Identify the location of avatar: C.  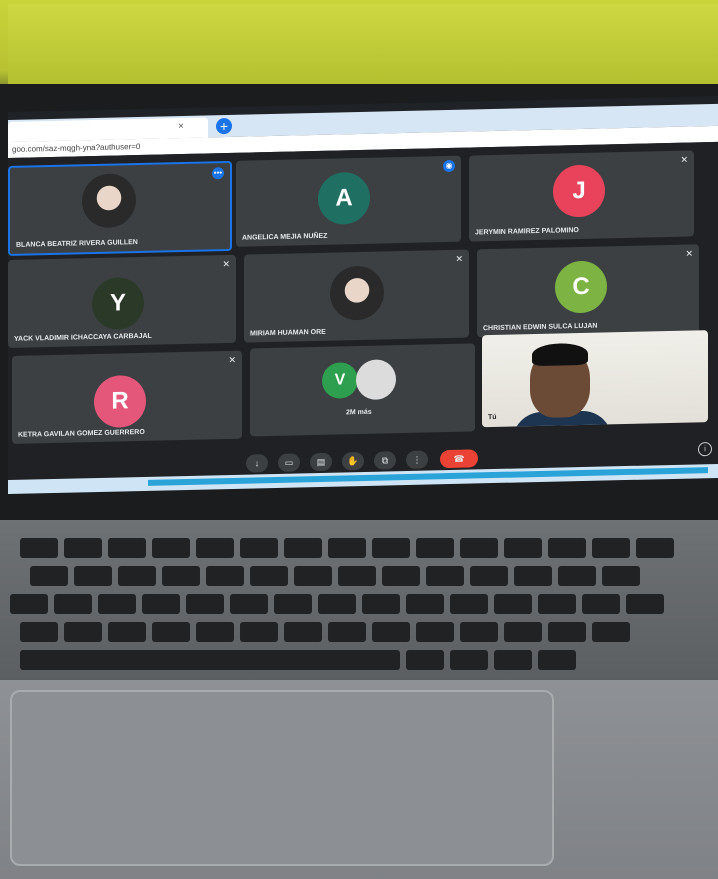
(581, 287).